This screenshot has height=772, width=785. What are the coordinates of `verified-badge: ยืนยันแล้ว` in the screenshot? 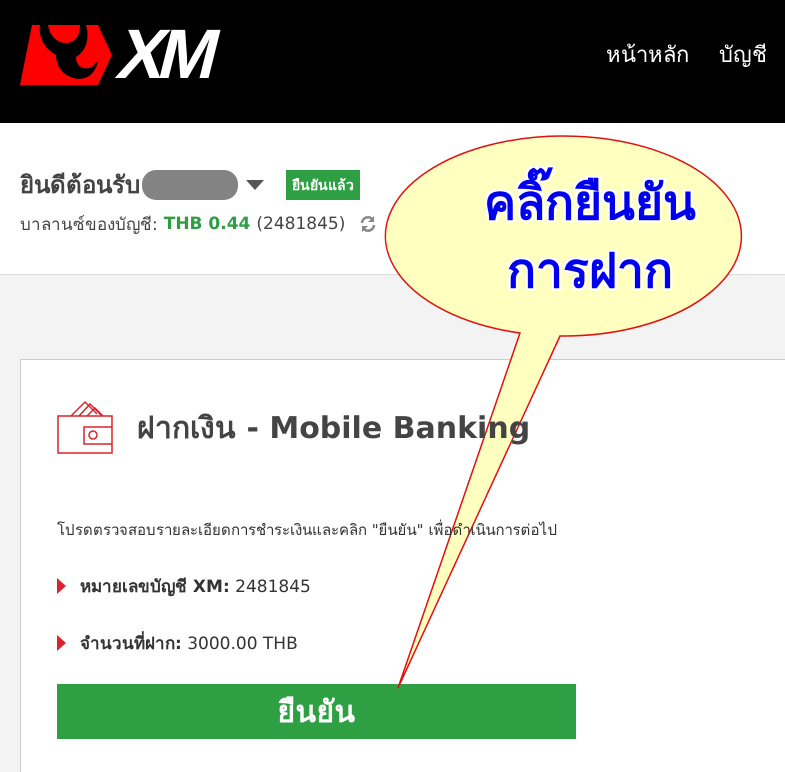 It's located at (323, 185).